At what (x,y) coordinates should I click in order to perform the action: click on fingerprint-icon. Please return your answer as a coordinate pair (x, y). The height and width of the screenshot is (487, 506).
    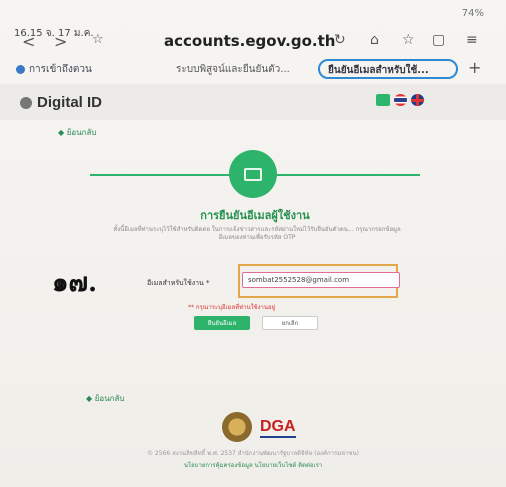
    Looking at the image, I should click on (26, 102).